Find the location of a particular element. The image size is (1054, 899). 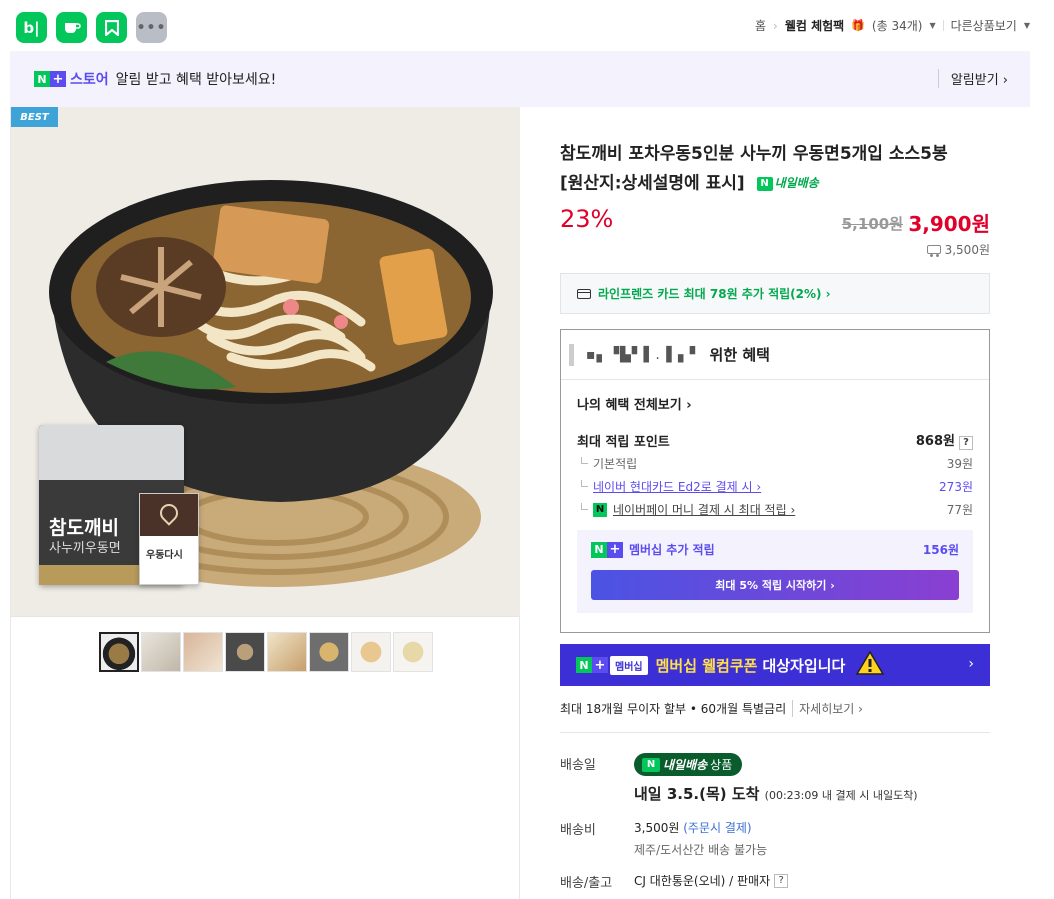

benefit-header: ▪︎▖▝▙▘▌. ▌▖▘ 위한 혜택 is located at coordinates (775, 355).